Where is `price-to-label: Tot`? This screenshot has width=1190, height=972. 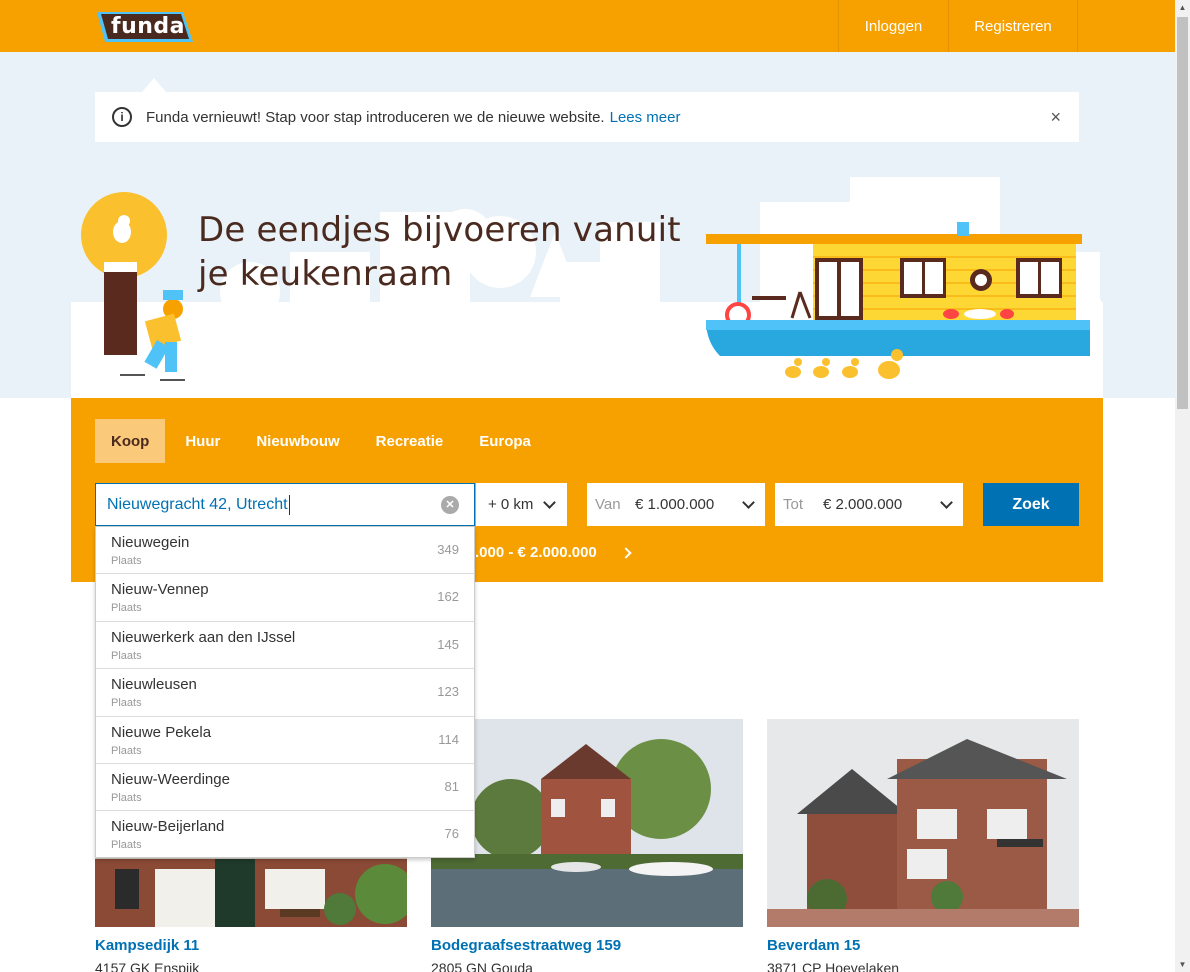
price-to-label: Tot is located at coordinates (793, 504).